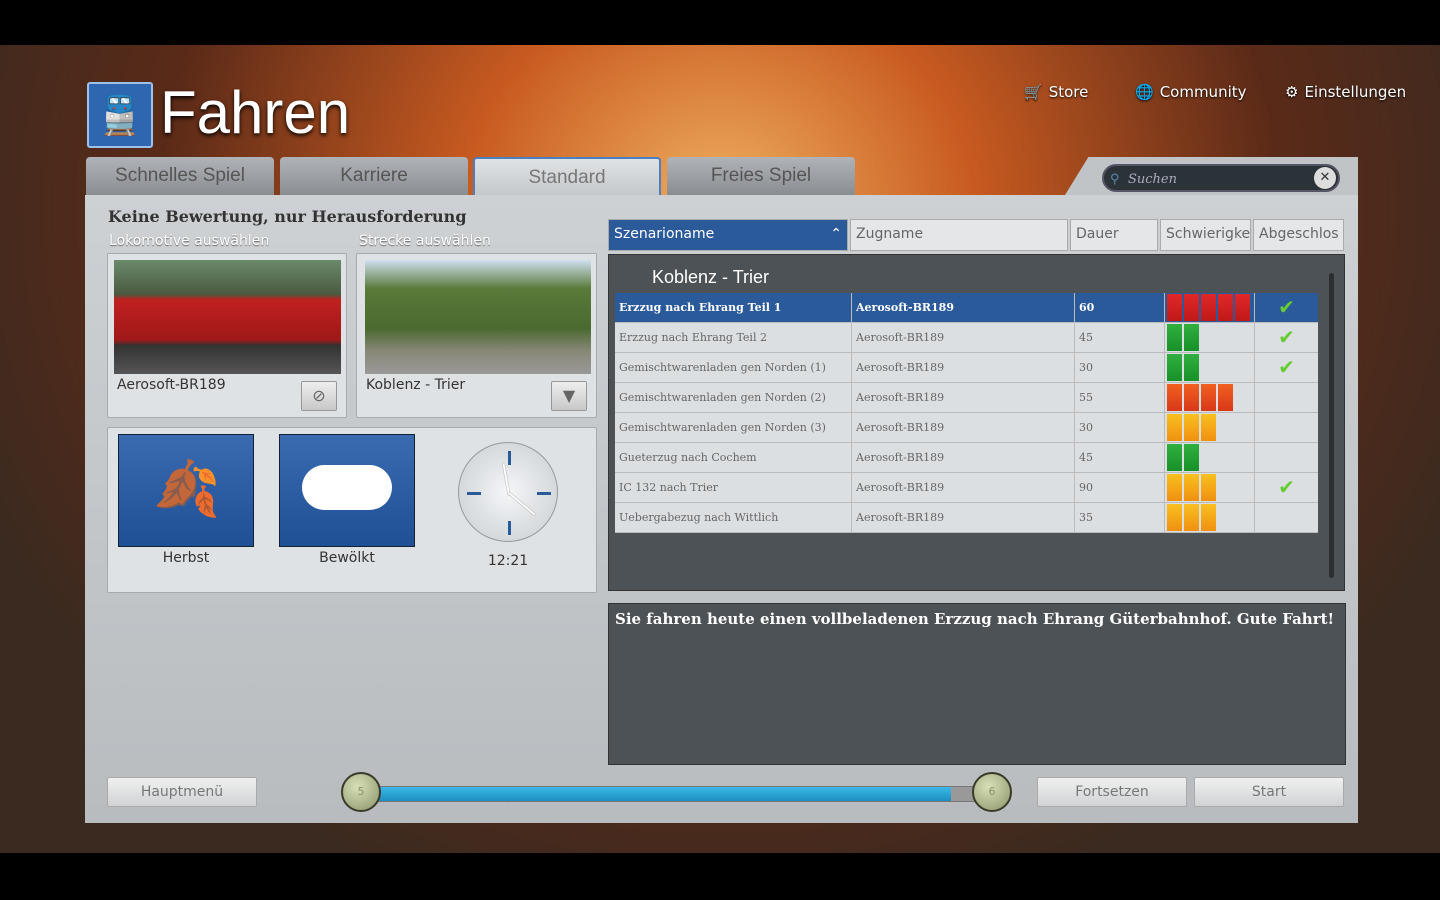  I want to click on scenario-name: Gemischtwarenladen gen Norden (2), so click(733, 397).